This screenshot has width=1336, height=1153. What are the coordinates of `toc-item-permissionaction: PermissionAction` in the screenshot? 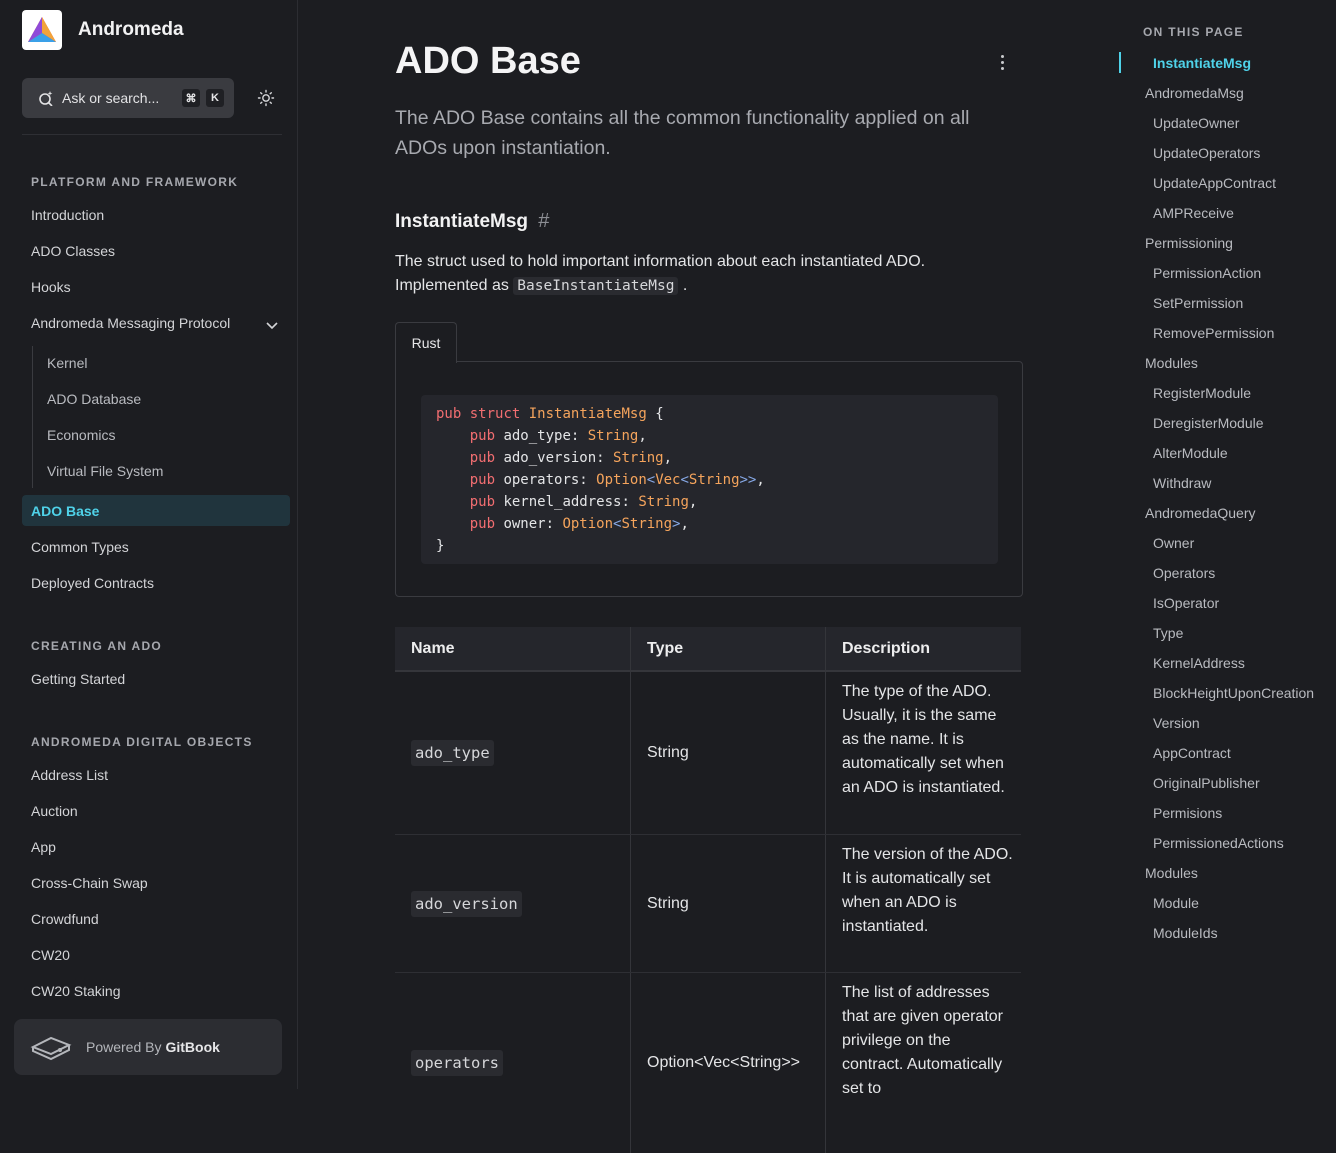 It's located at (1207, 273).